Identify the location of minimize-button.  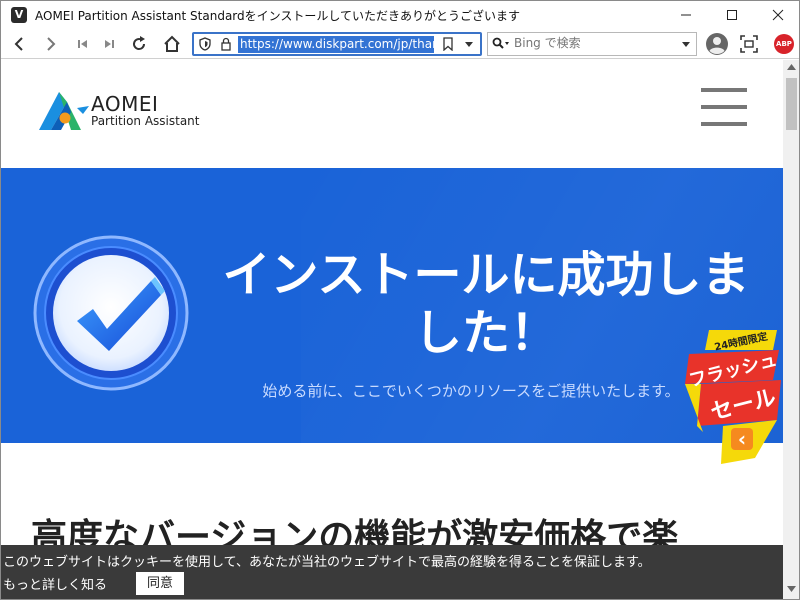
(686, 15).